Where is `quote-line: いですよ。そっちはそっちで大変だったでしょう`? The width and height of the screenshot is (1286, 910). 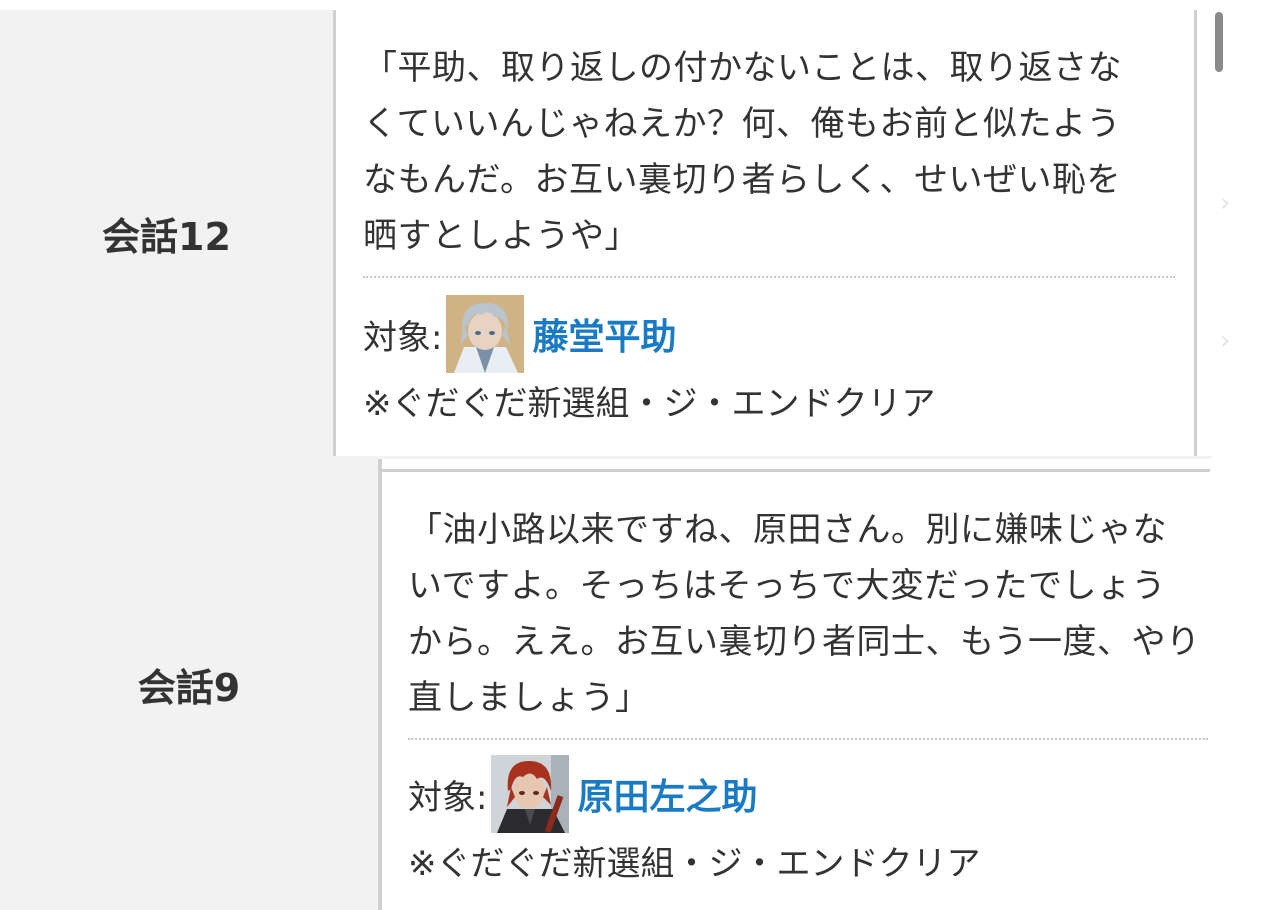
quote-line: いですよ。そっちはそっちで大変だったでしょう is located at coordinates (787, 586).